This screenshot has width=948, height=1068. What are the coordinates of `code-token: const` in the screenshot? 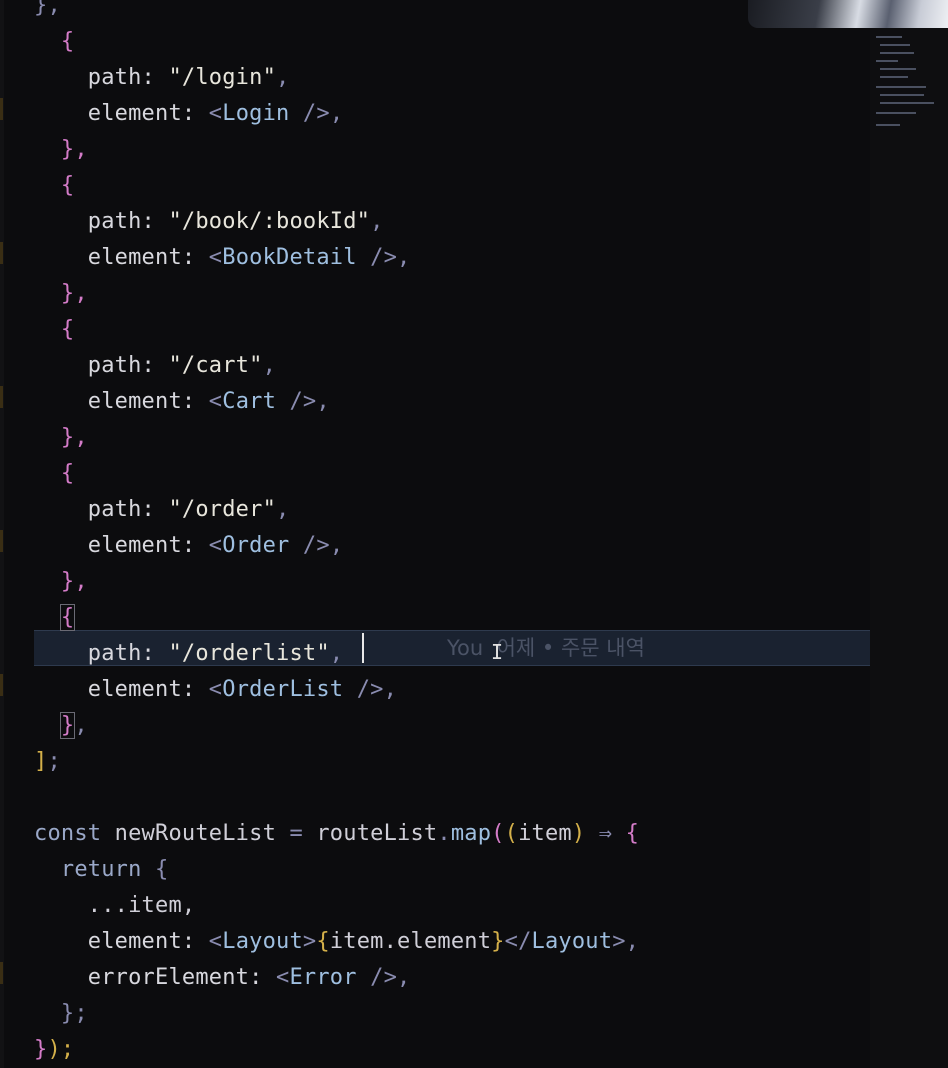 It's located at (74, 833).